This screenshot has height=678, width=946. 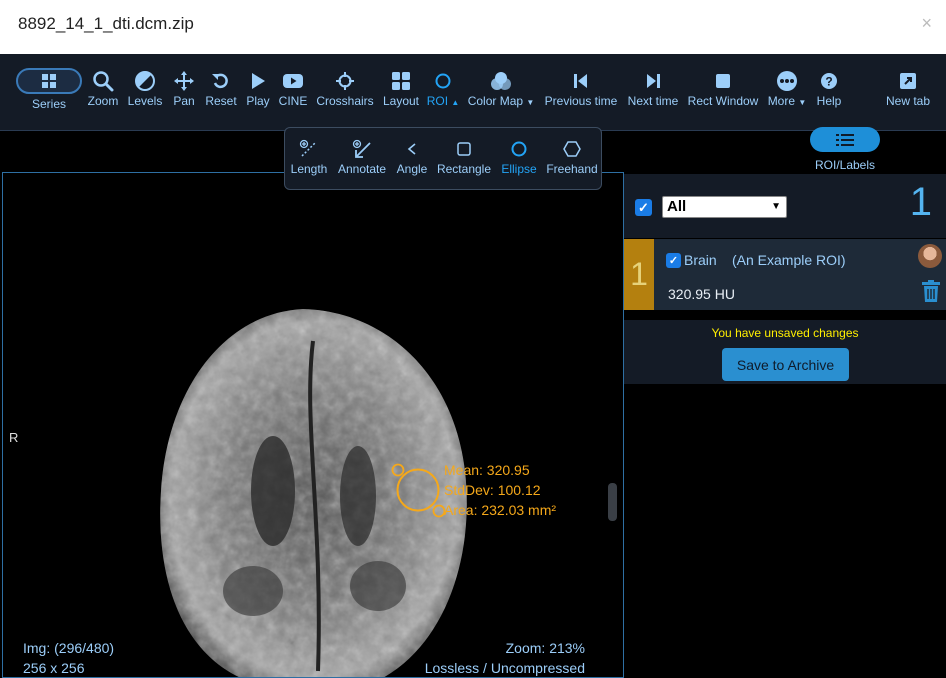 I want to click on angle-label: Angle, so click(x=412, y=169).